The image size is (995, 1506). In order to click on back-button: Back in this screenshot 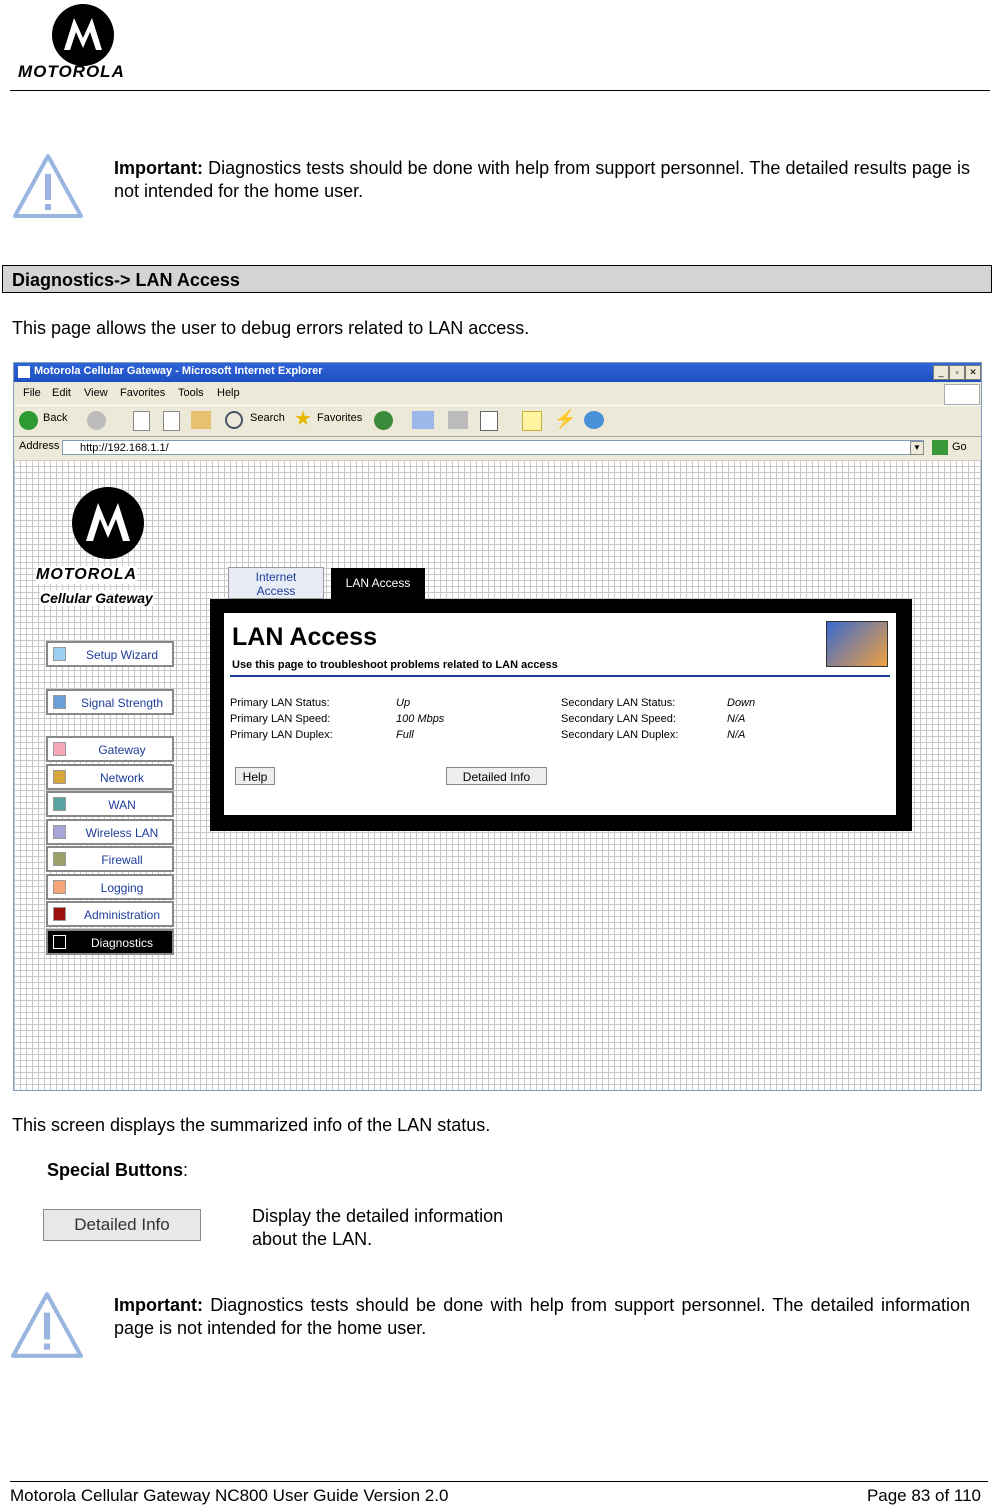, I will do `click(55, 418)`.